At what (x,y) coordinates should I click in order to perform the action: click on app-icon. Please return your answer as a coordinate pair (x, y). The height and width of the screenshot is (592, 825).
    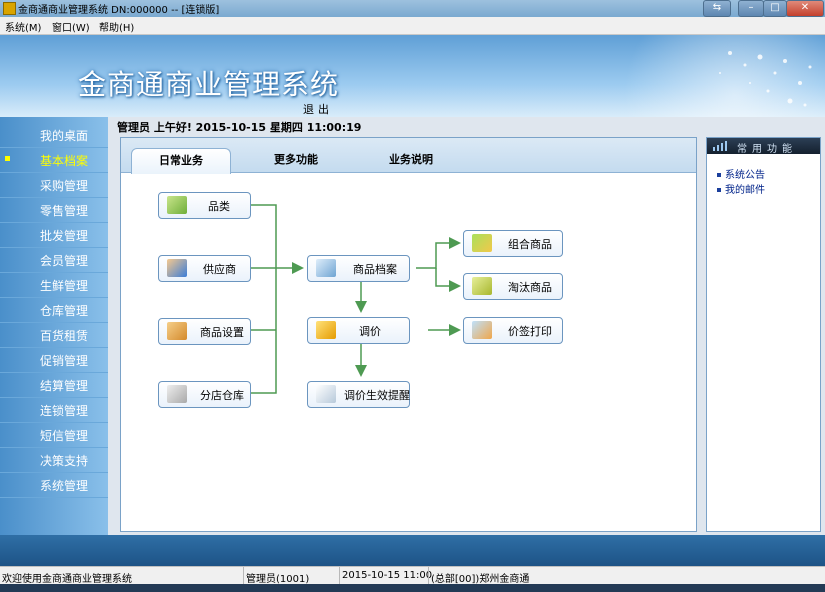
    Looking at the image, I should click on (9, 8).